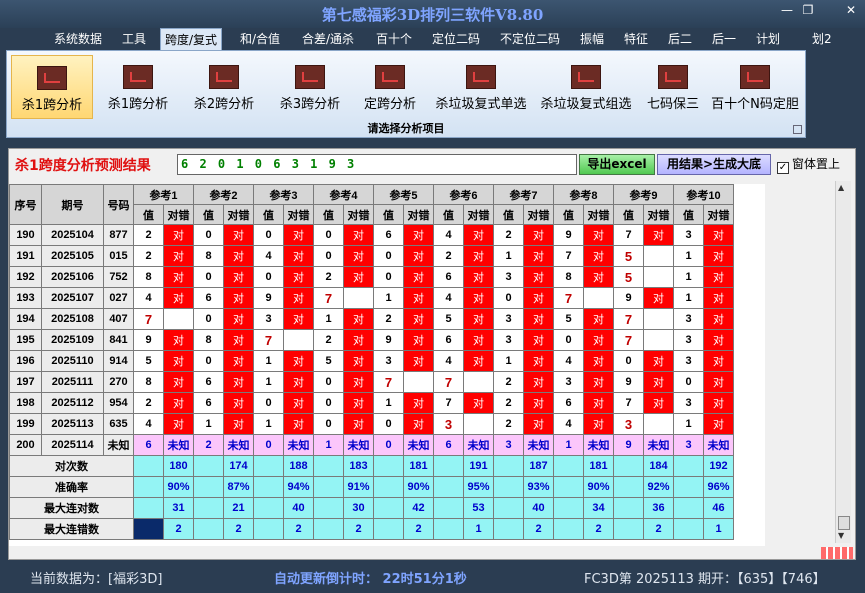 The width and height of the screenshot is (865, 593). I want to click on row-number: 270, so click(118, 382).